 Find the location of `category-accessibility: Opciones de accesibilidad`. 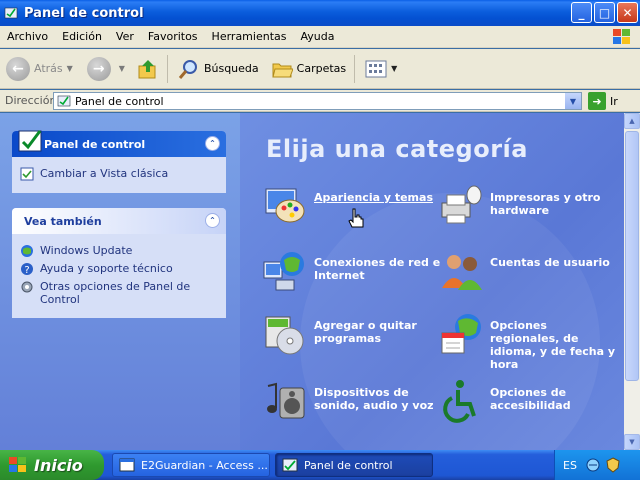

category-accessibility: Opciones de accesibilidad is located at coordinates (528, 401).